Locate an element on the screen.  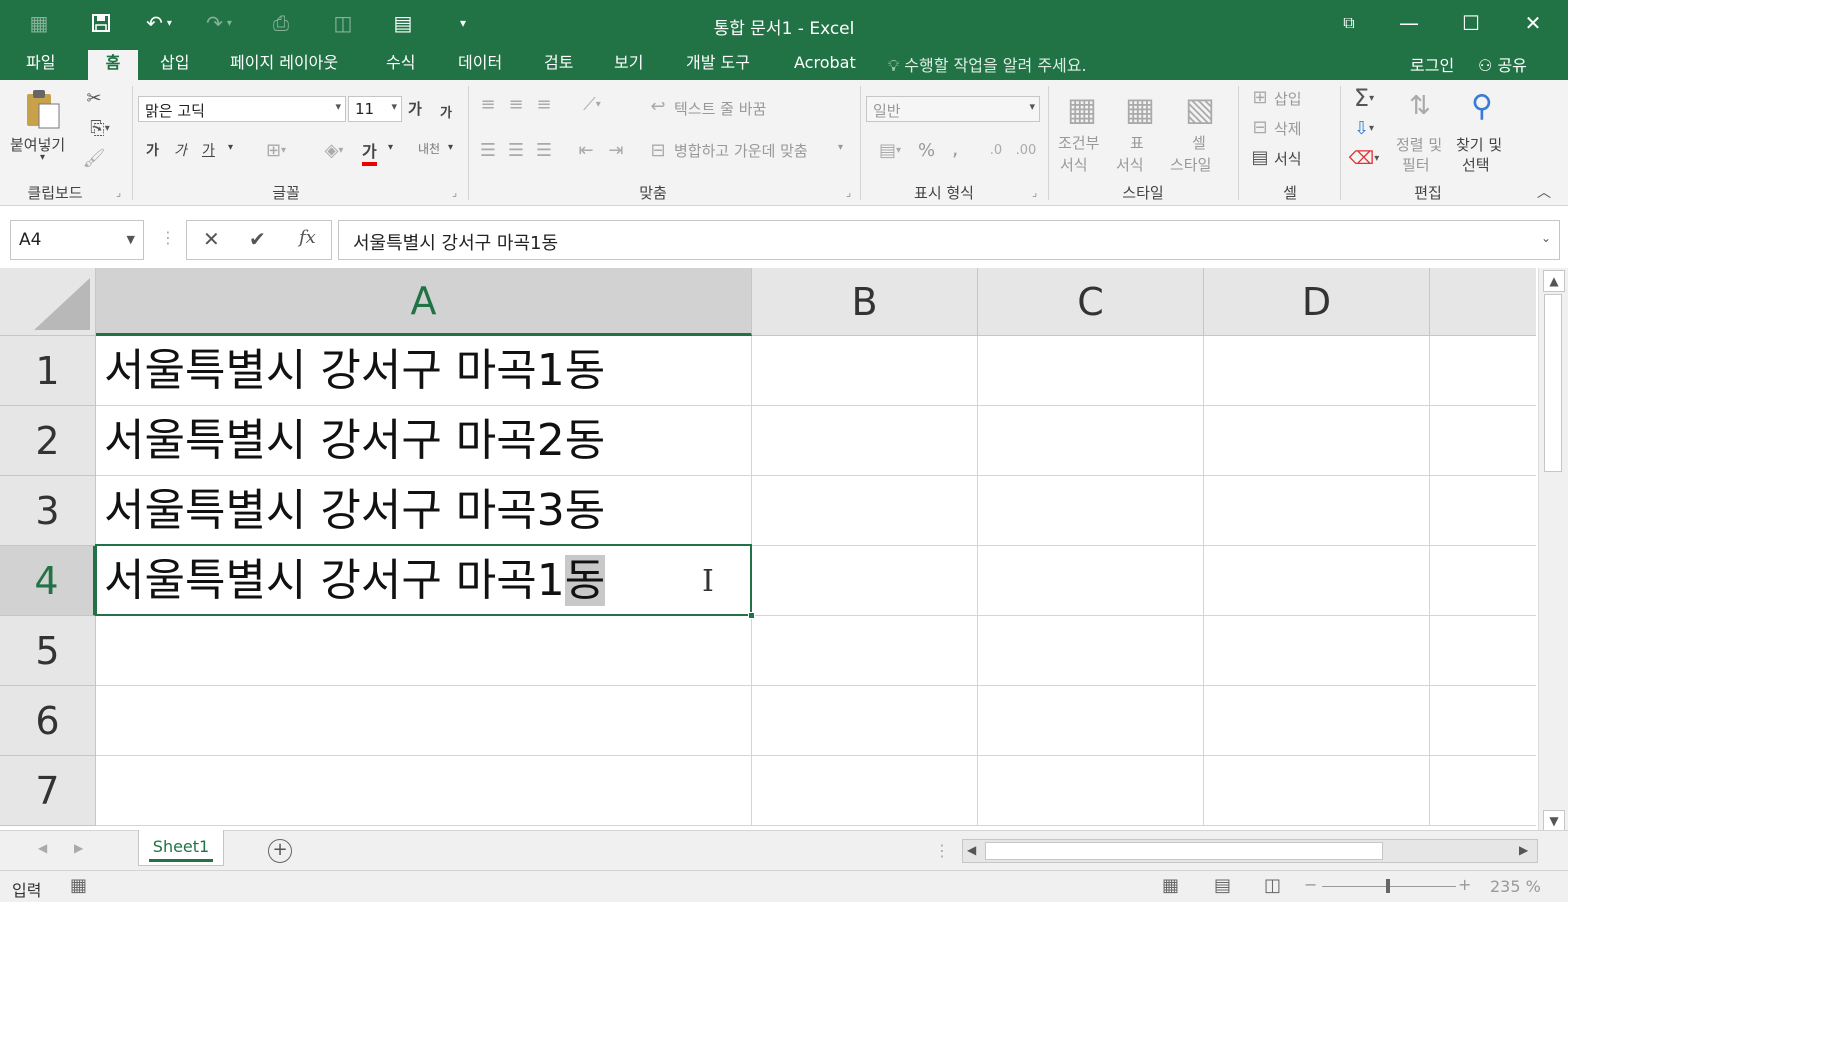
delete-cells-button: 삭제 is located at coordinates (1288, 128).